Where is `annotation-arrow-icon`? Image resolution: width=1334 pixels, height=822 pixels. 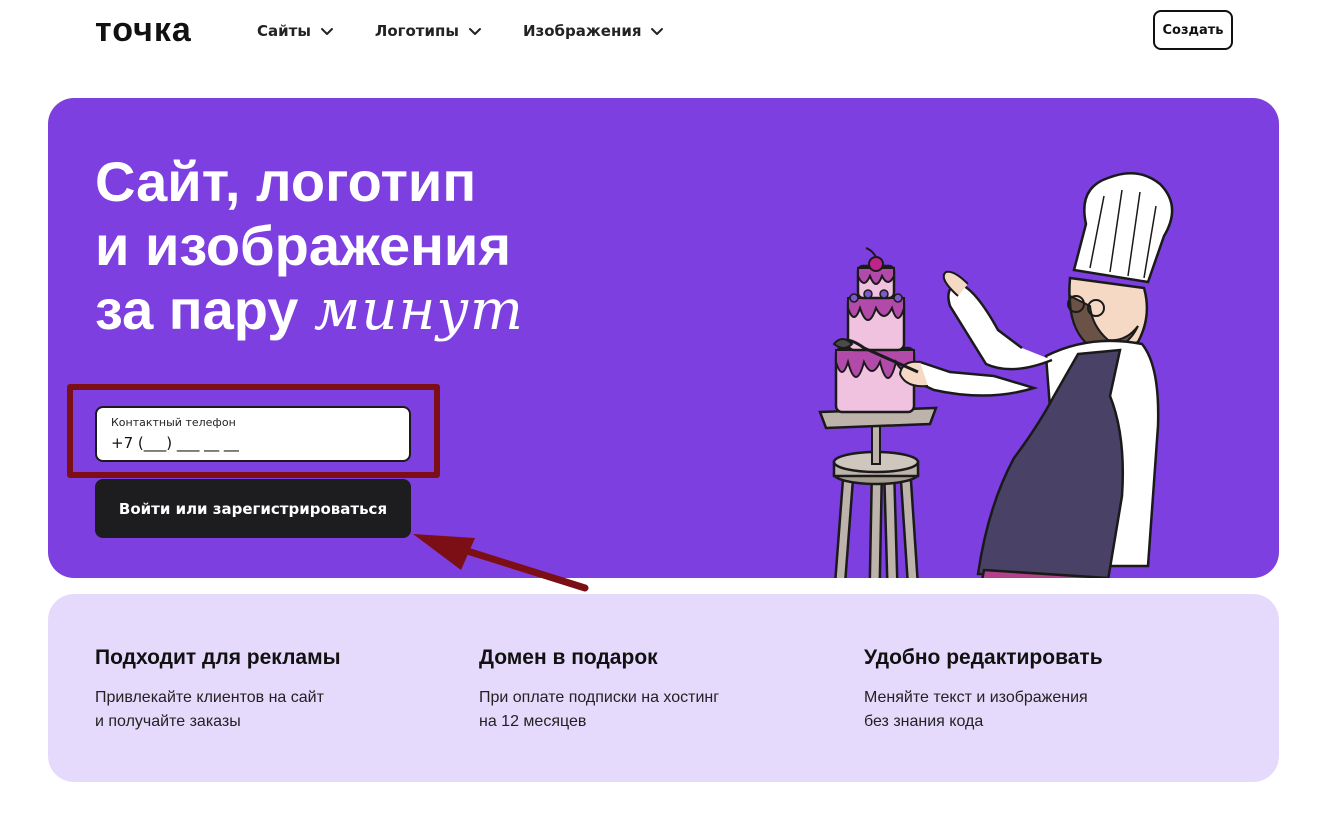 annotation-arrow-icon is located at coordinates (501, 563).